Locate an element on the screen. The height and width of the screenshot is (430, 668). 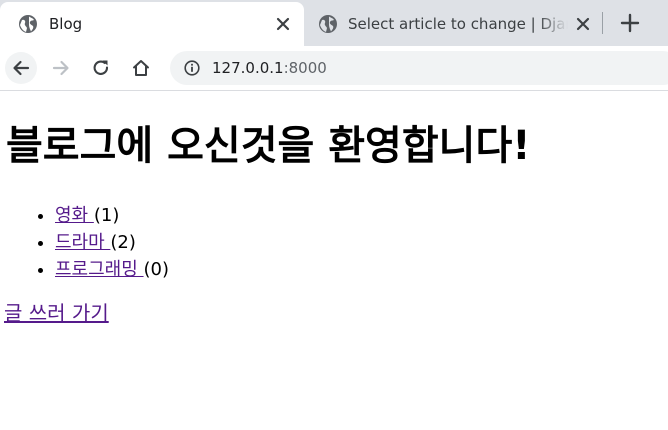
home-icon is located at coordinates (141, 68).